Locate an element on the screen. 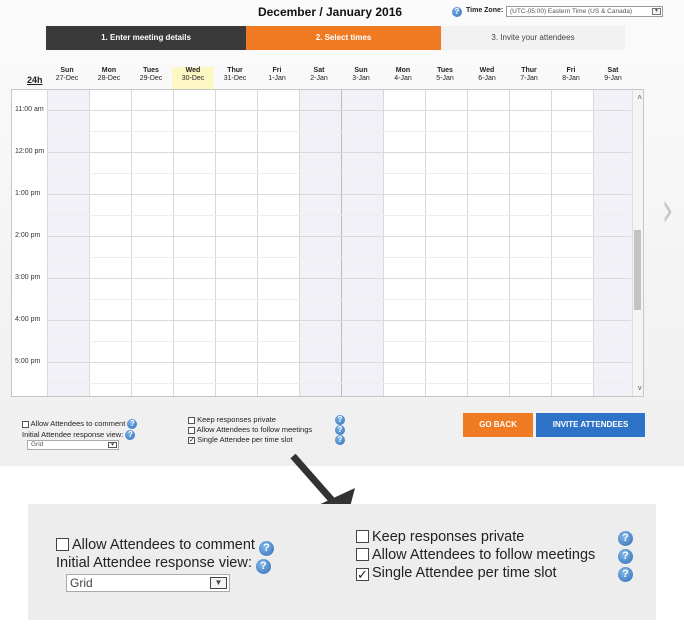 This screenshot has height=630, width=684. follow-meetings-option: Allow Attendees to follow meetings is located at coordinates (250, 429).